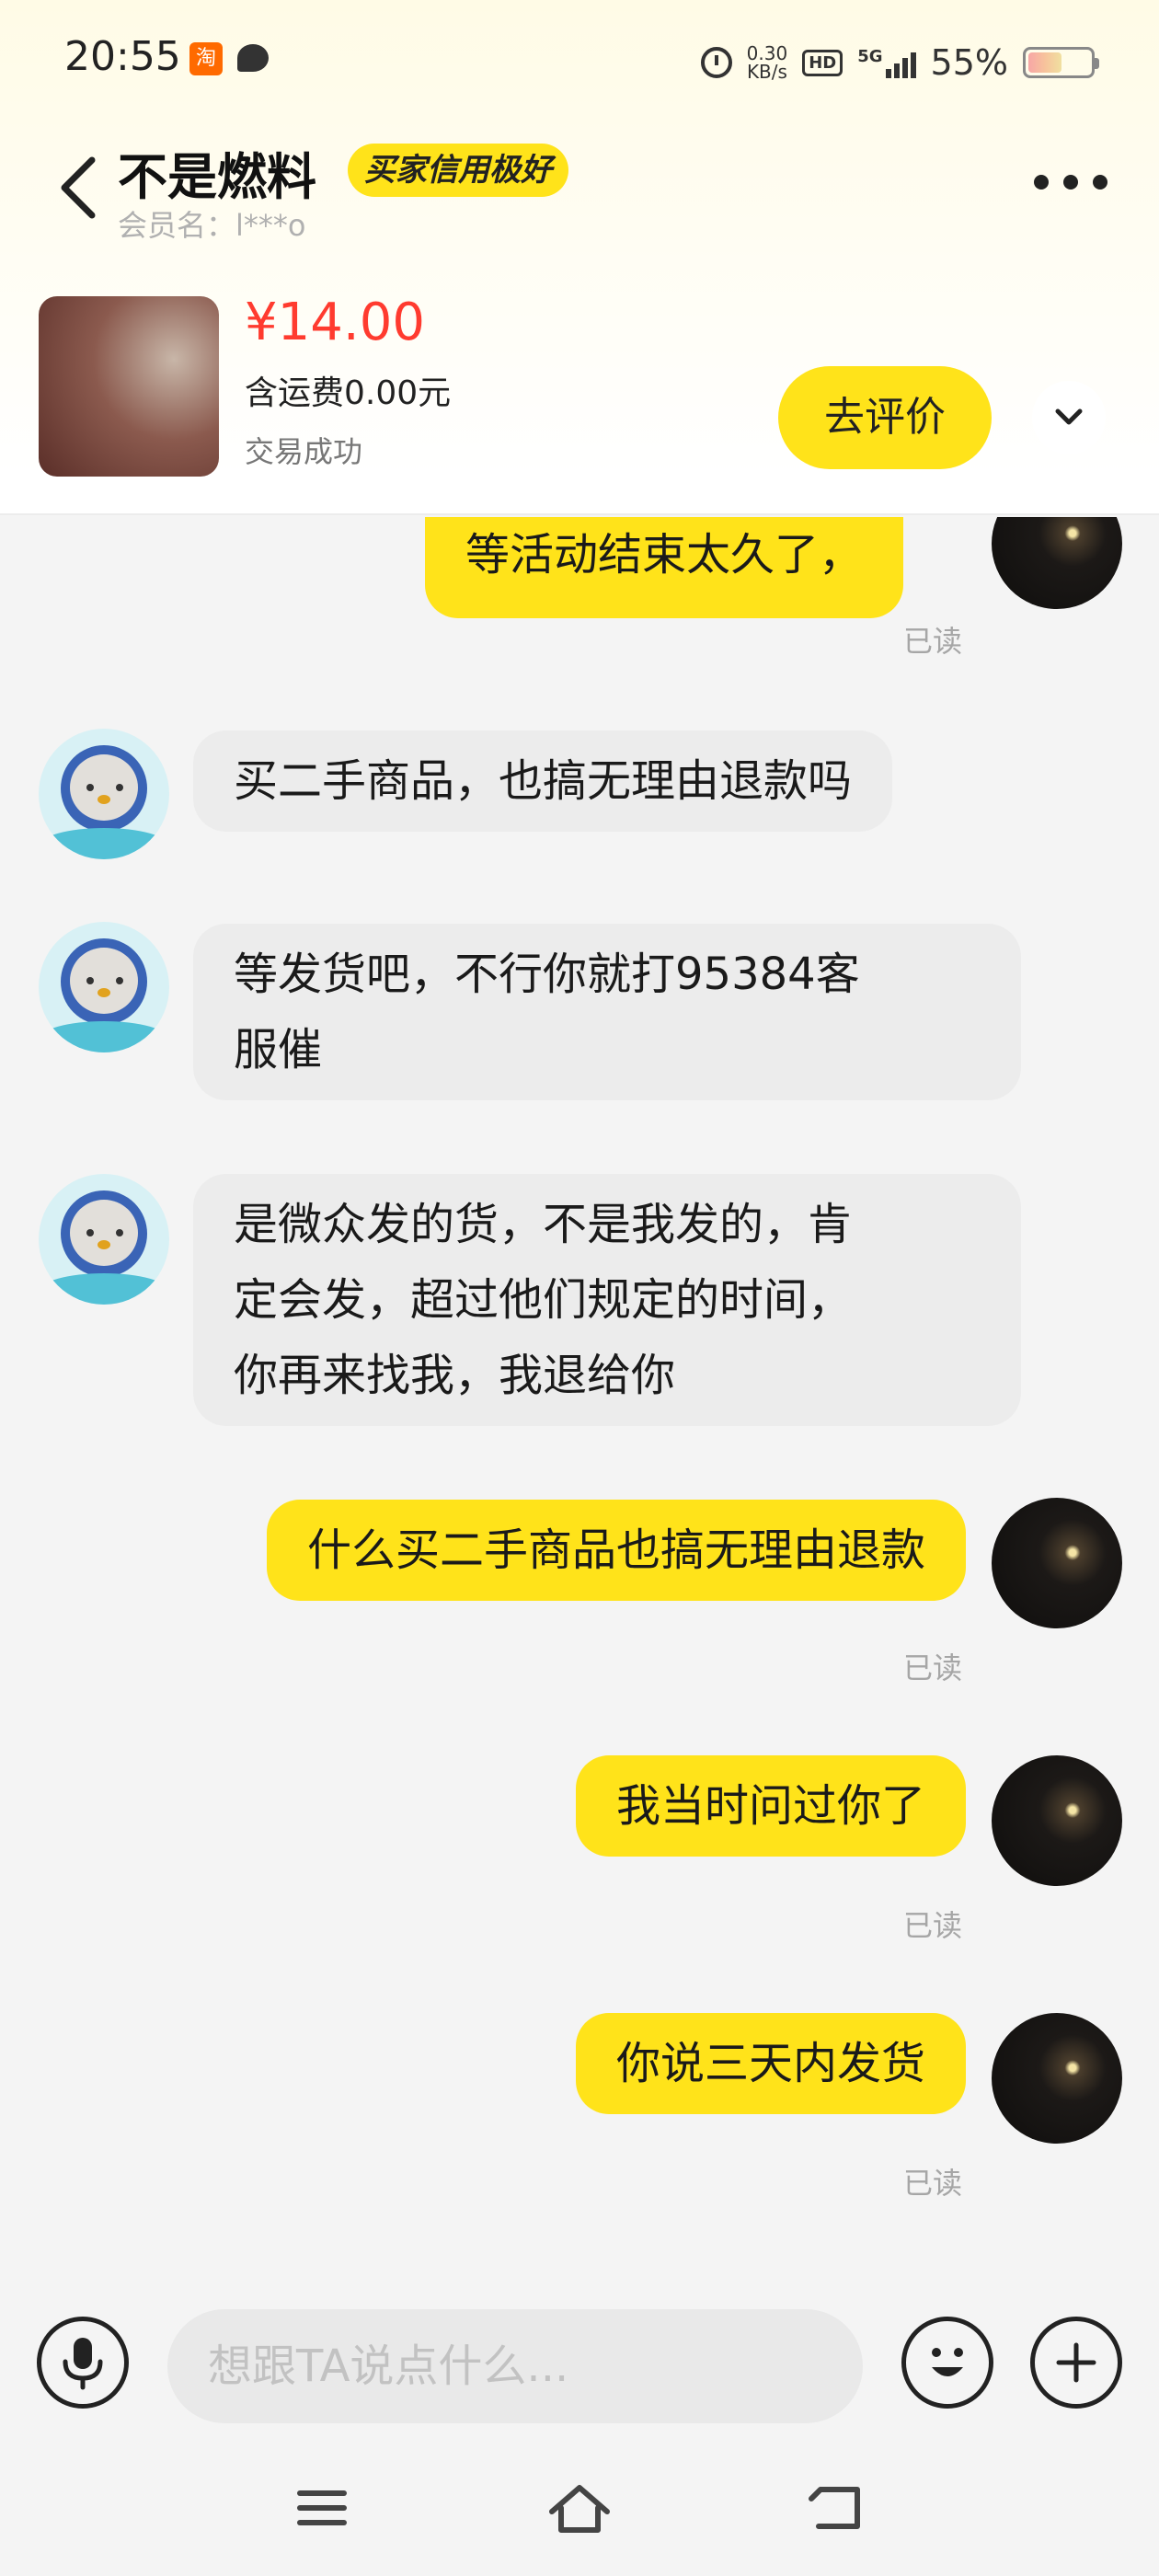 Image resolution: width=1159 pixels, height=2576 pixels. Describe the element at coordinates (579, 60) in the screenshot. I see `status-bar: 20:55 淘 0.30 KB/s HD 5G 55%` at that location.